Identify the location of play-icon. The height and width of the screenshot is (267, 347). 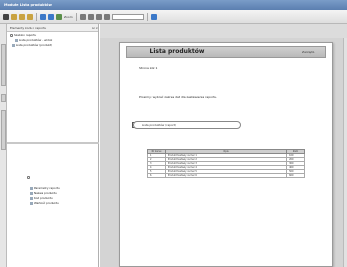
(43, 16).